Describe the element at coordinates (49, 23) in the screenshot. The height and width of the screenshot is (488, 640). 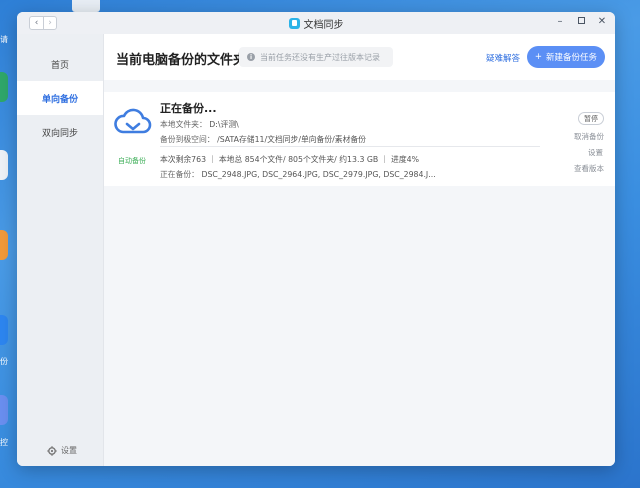
I see `forward-button: ›` at that location.